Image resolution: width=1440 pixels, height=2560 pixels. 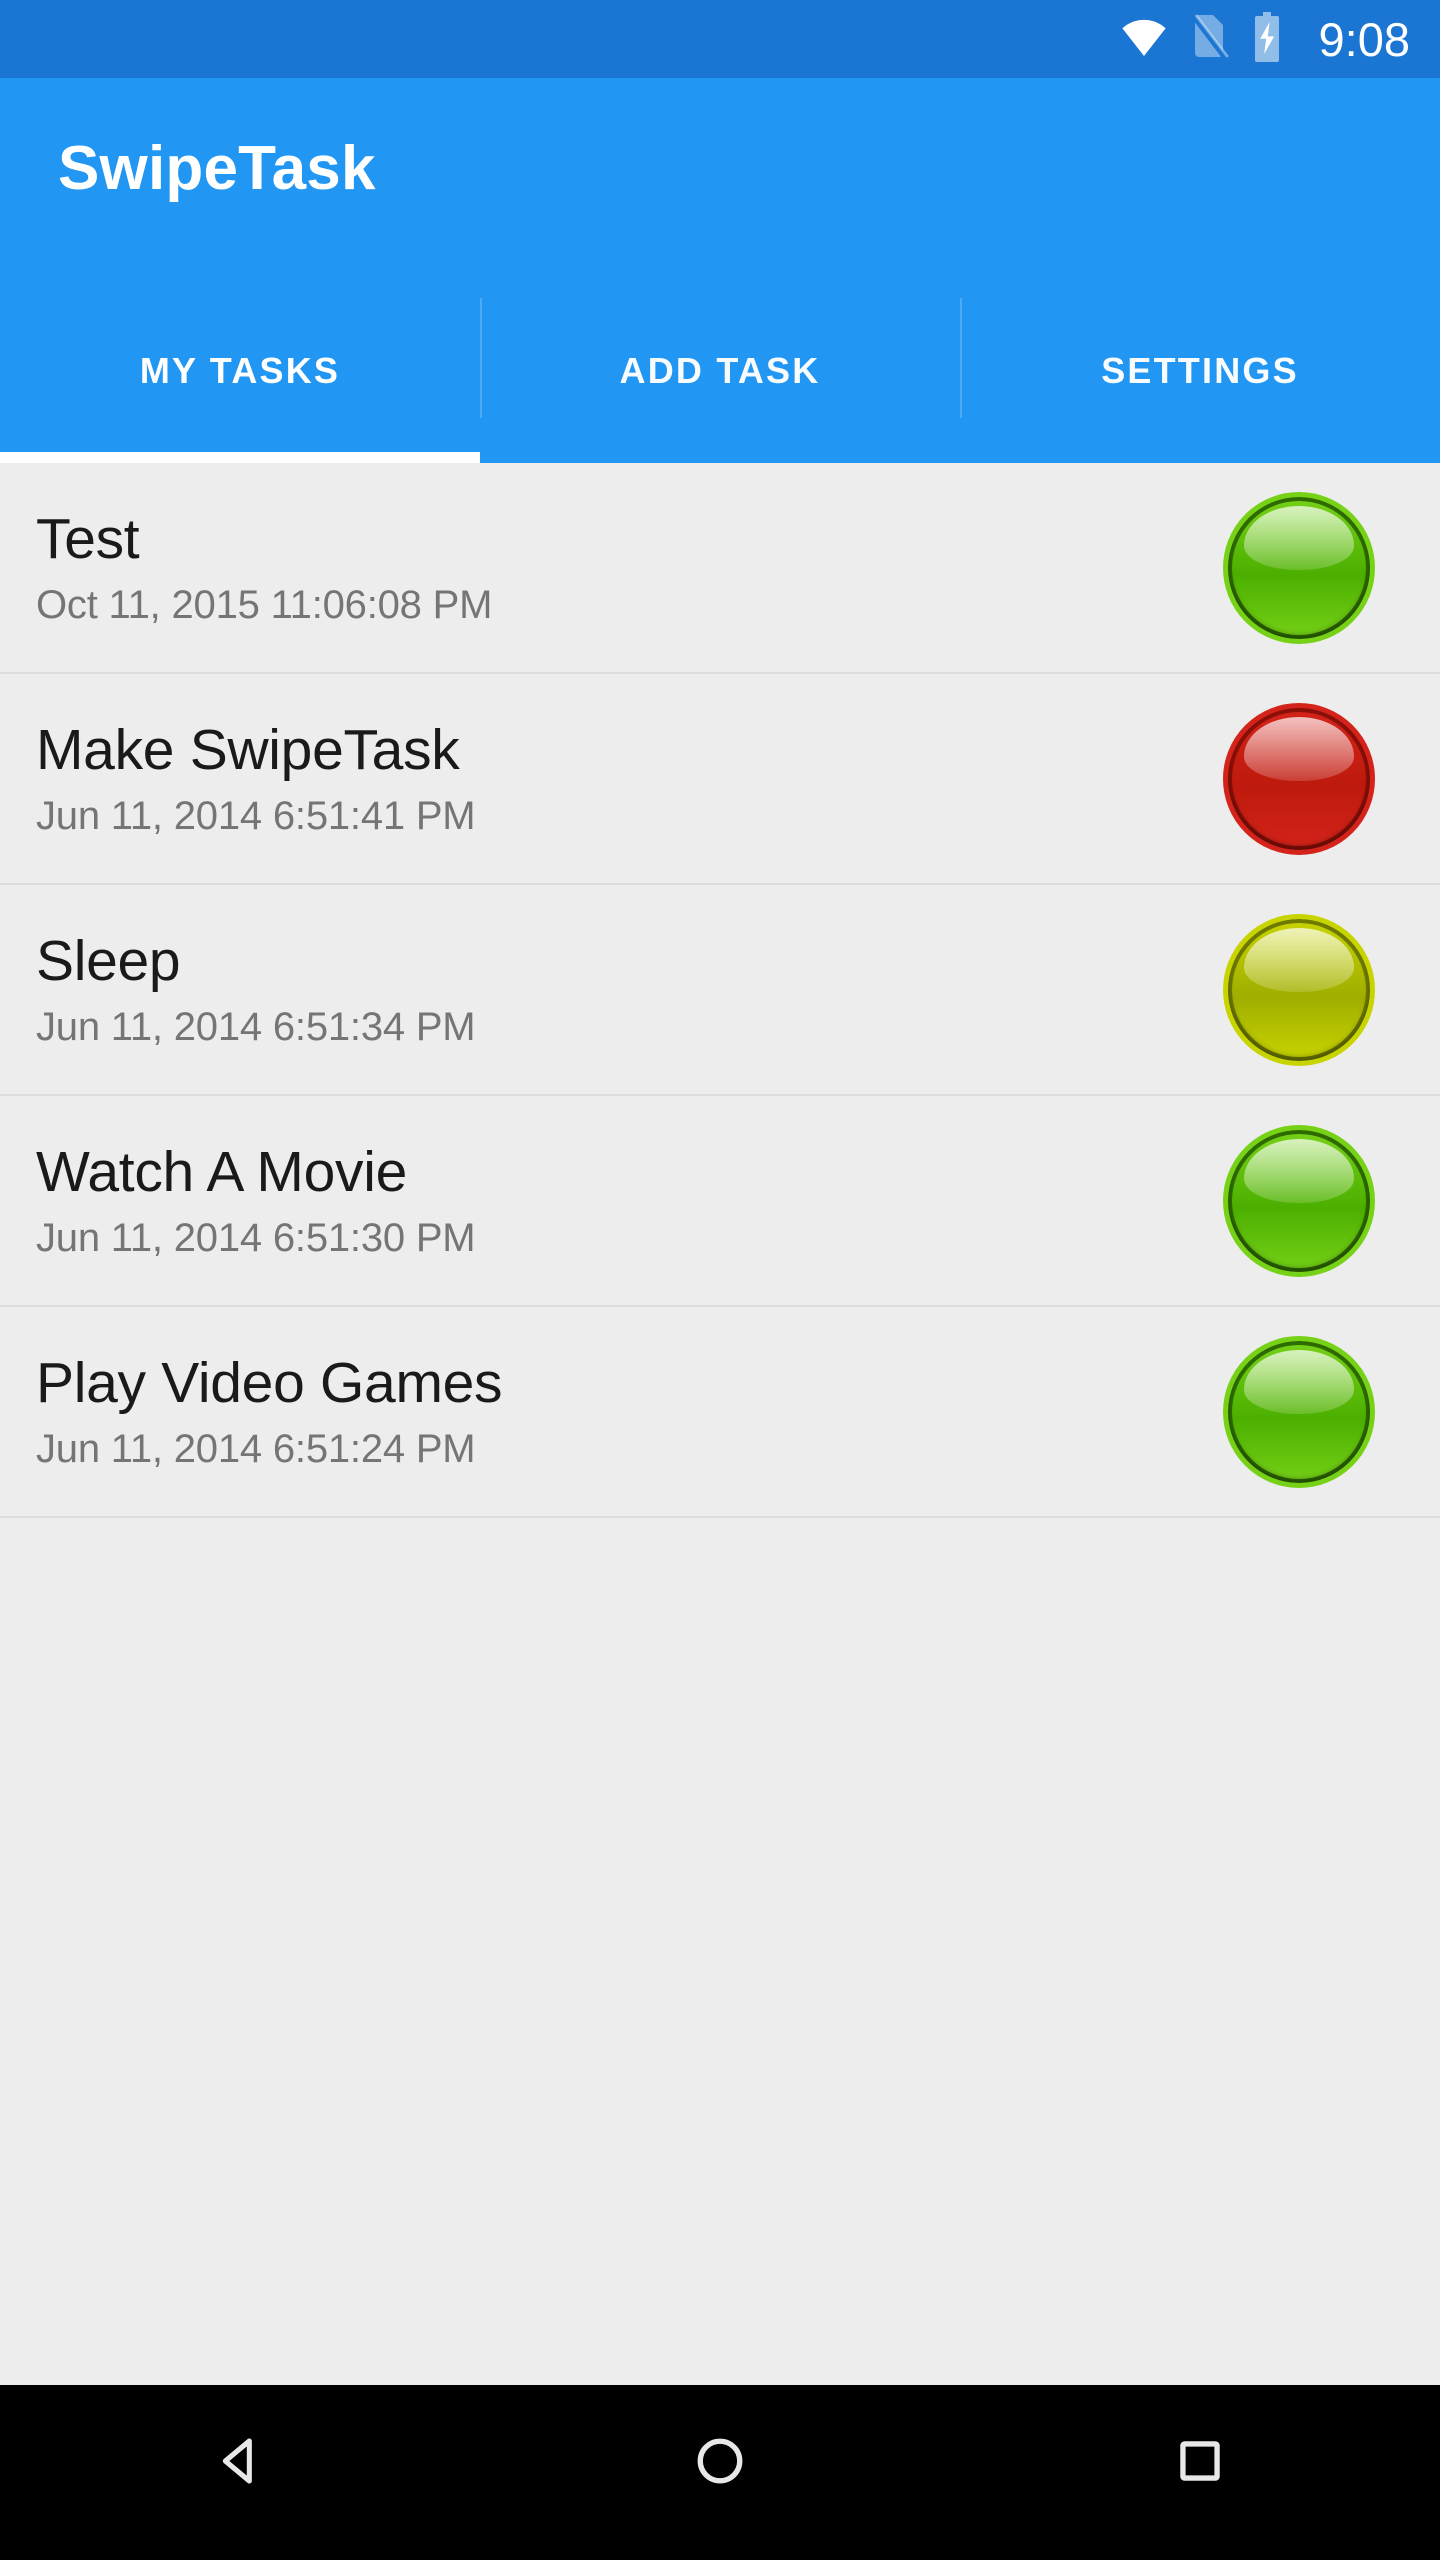 I want to click on app-title: SwipeTask, so click(x=217, y=168).